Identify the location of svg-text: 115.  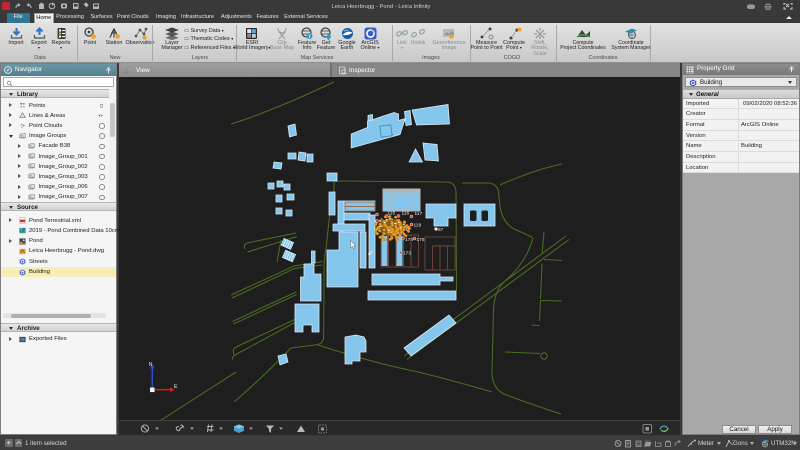
(392, 214).